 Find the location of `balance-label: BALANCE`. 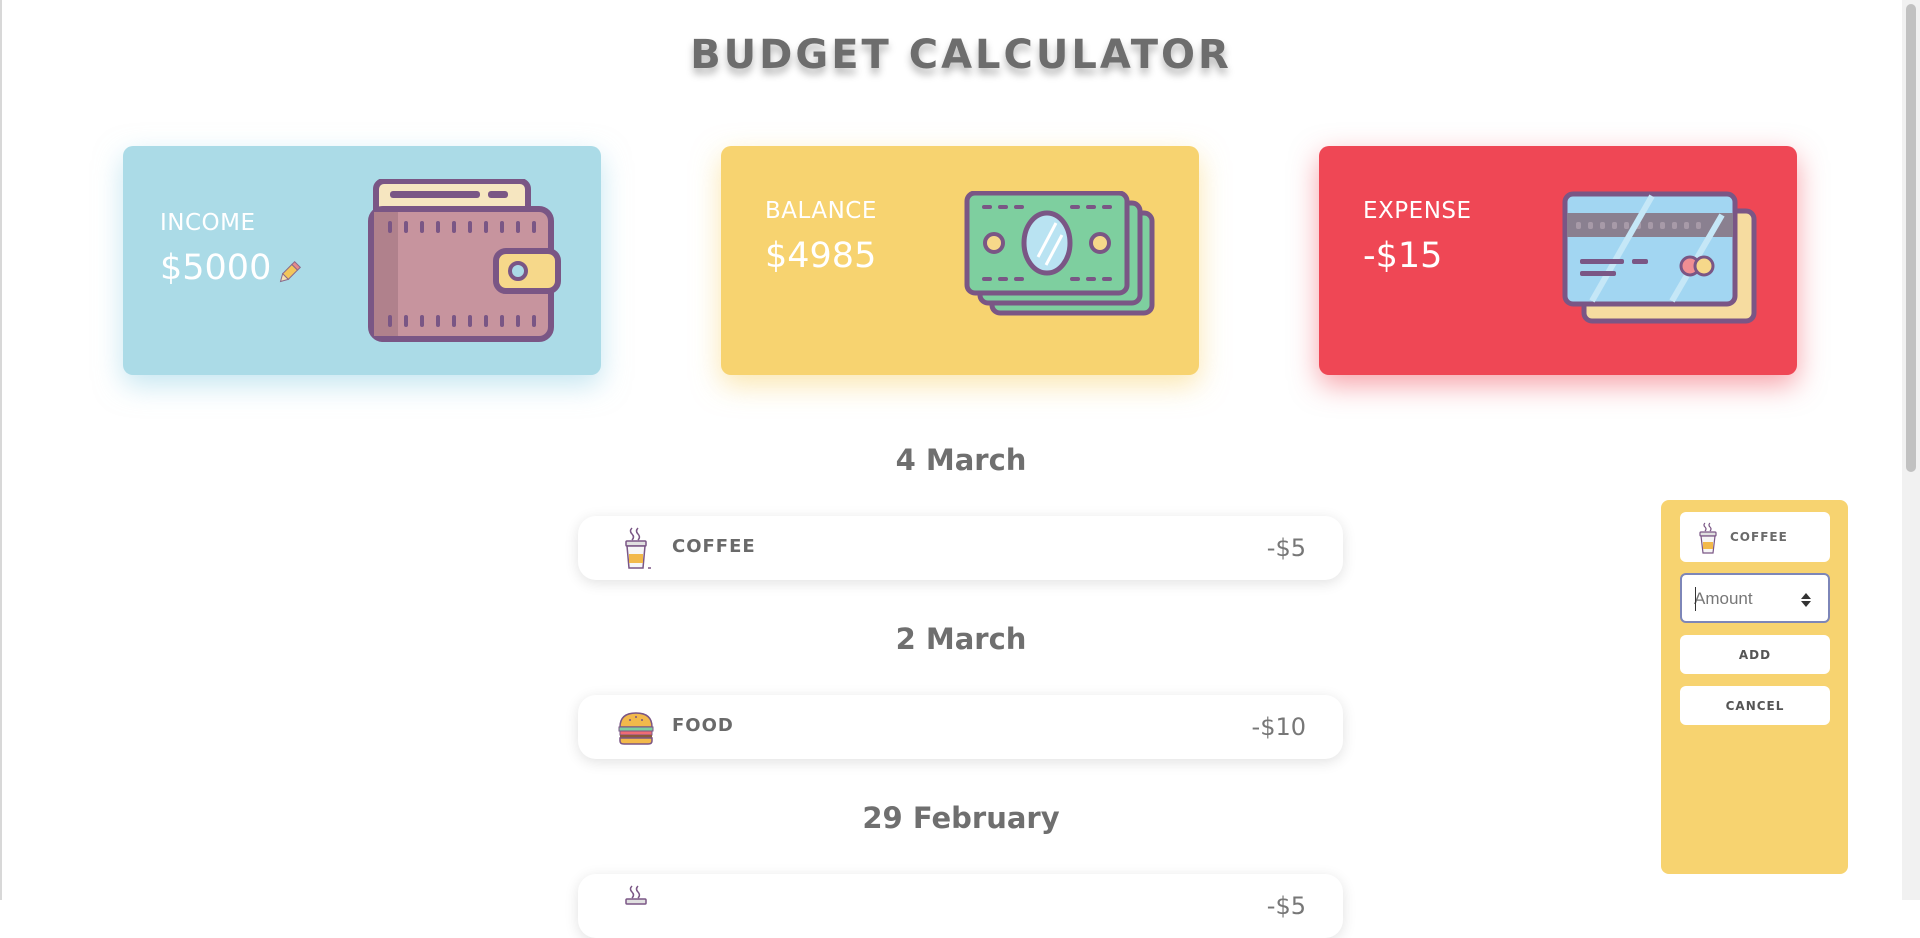

balance-label: BALANCE is located at coordinates (821, 211).